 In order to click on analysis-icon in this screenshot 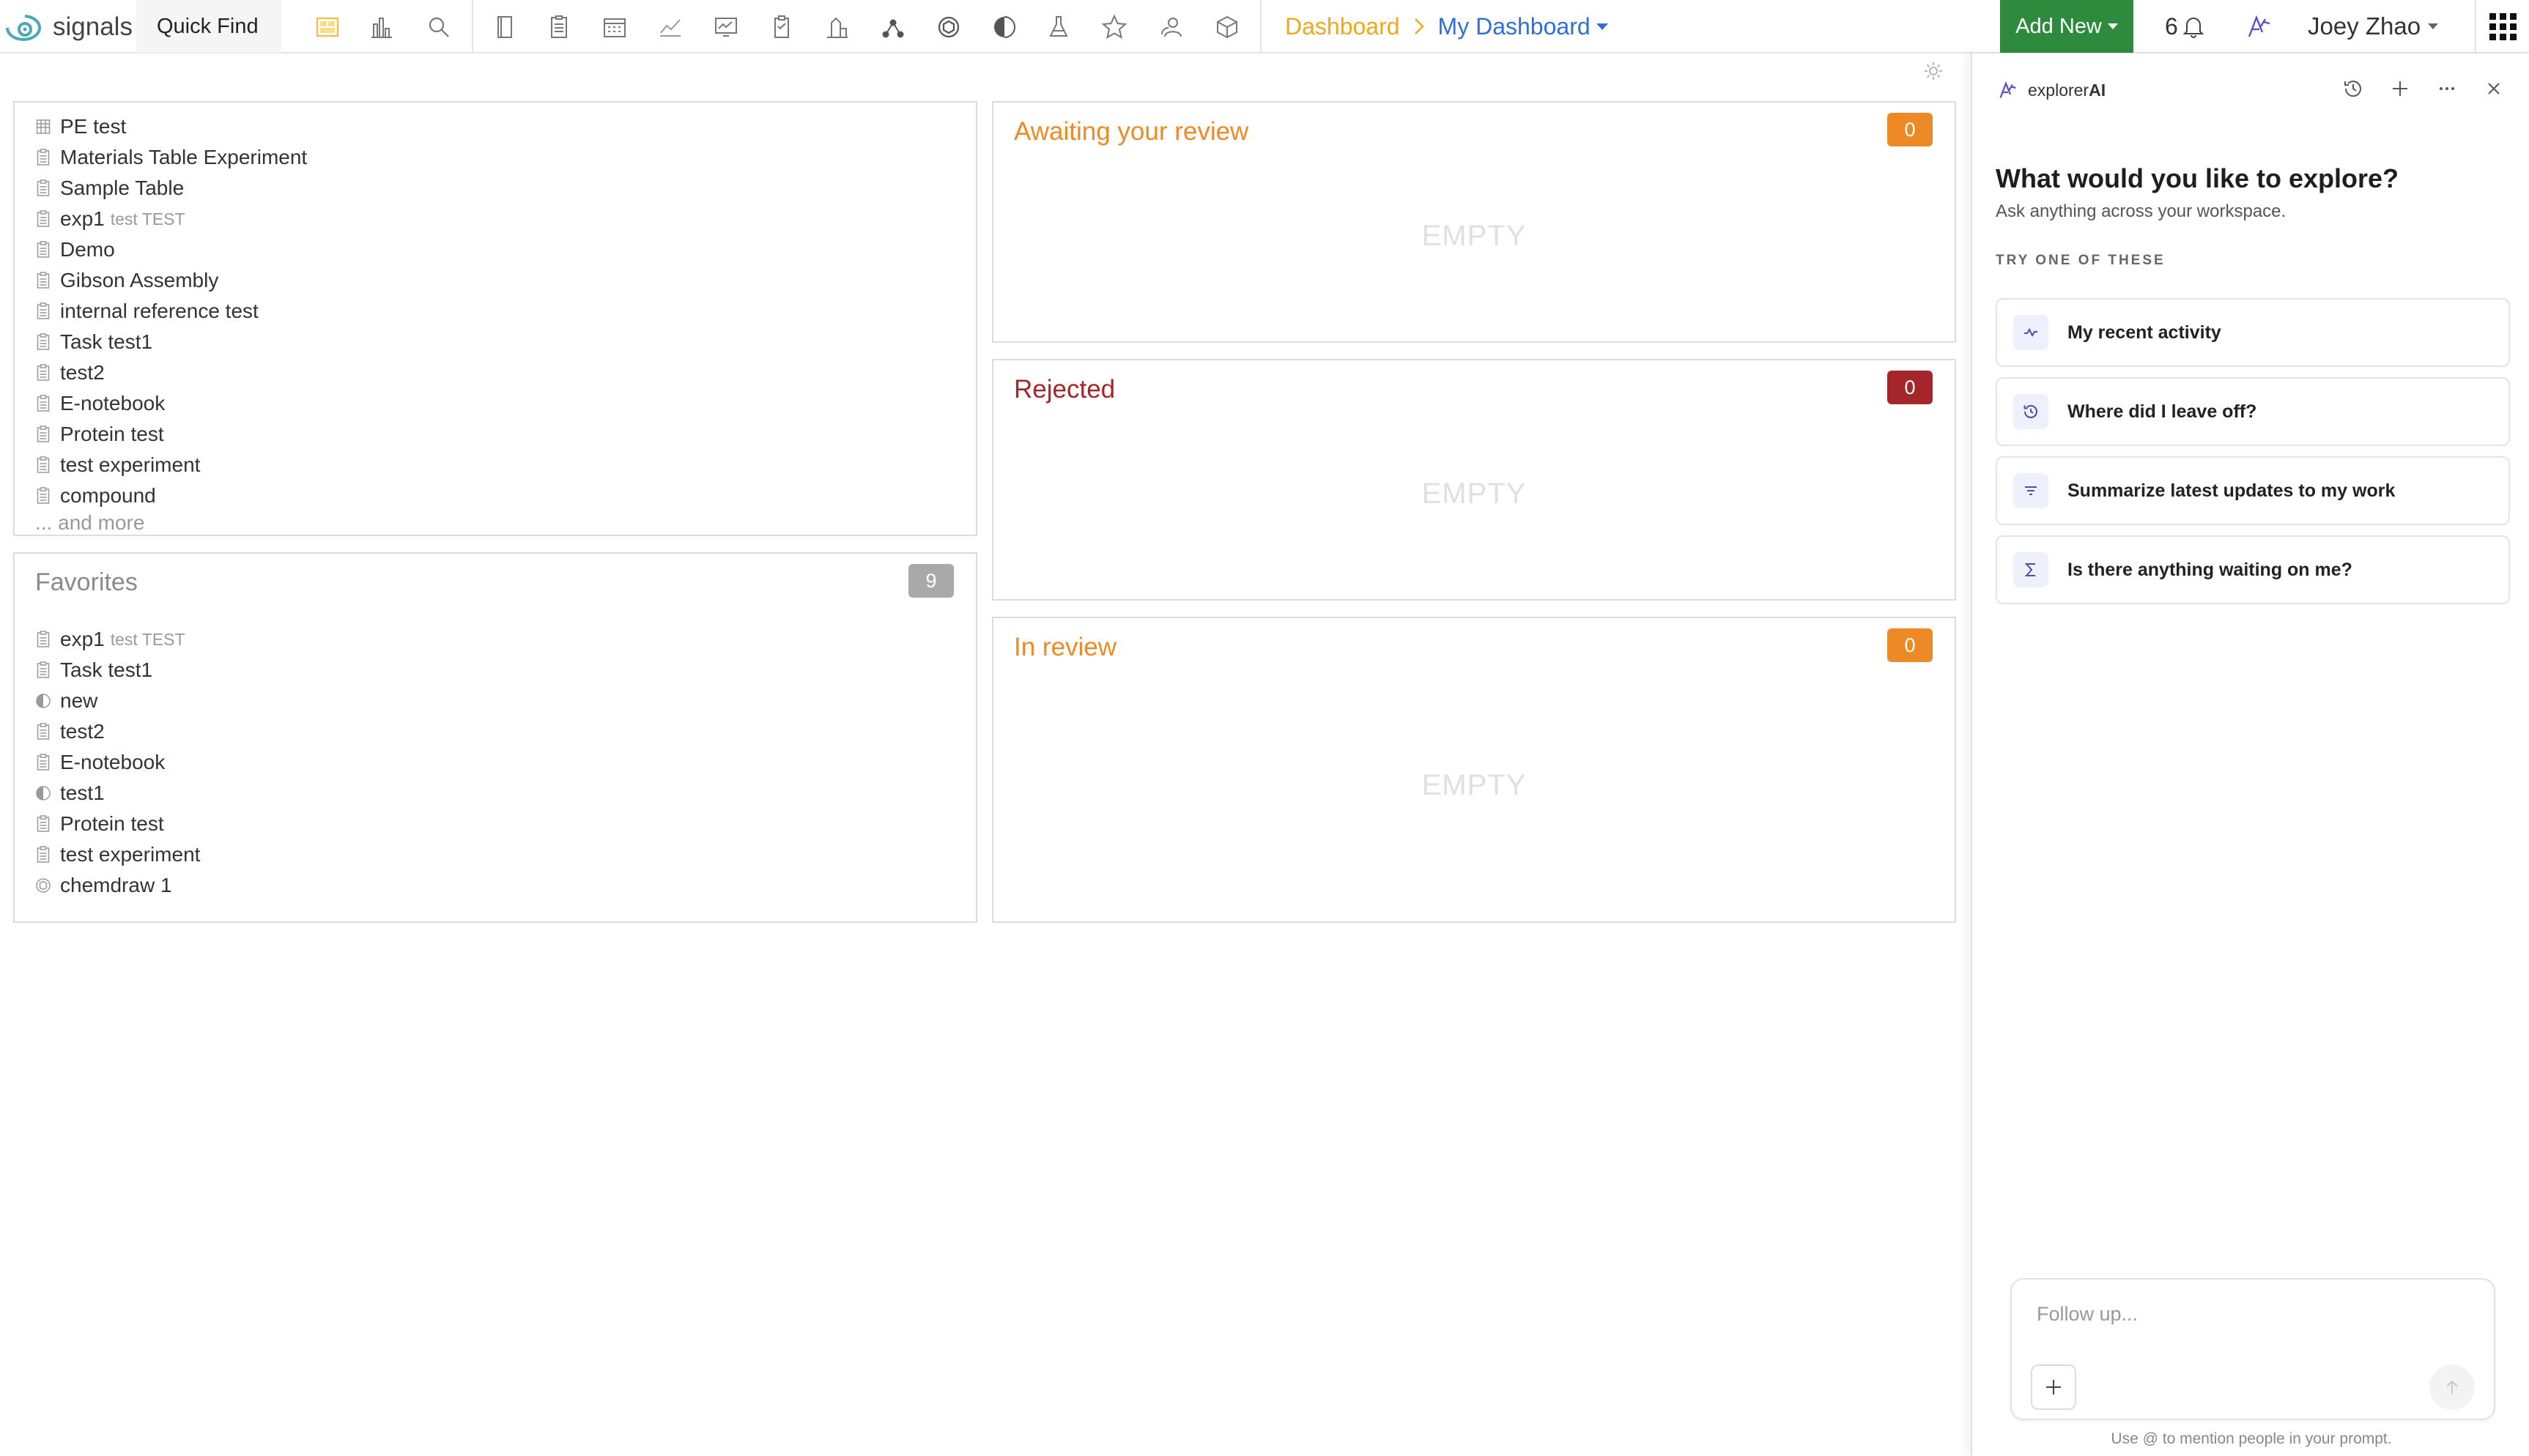, I will do `click(670, 27)`.